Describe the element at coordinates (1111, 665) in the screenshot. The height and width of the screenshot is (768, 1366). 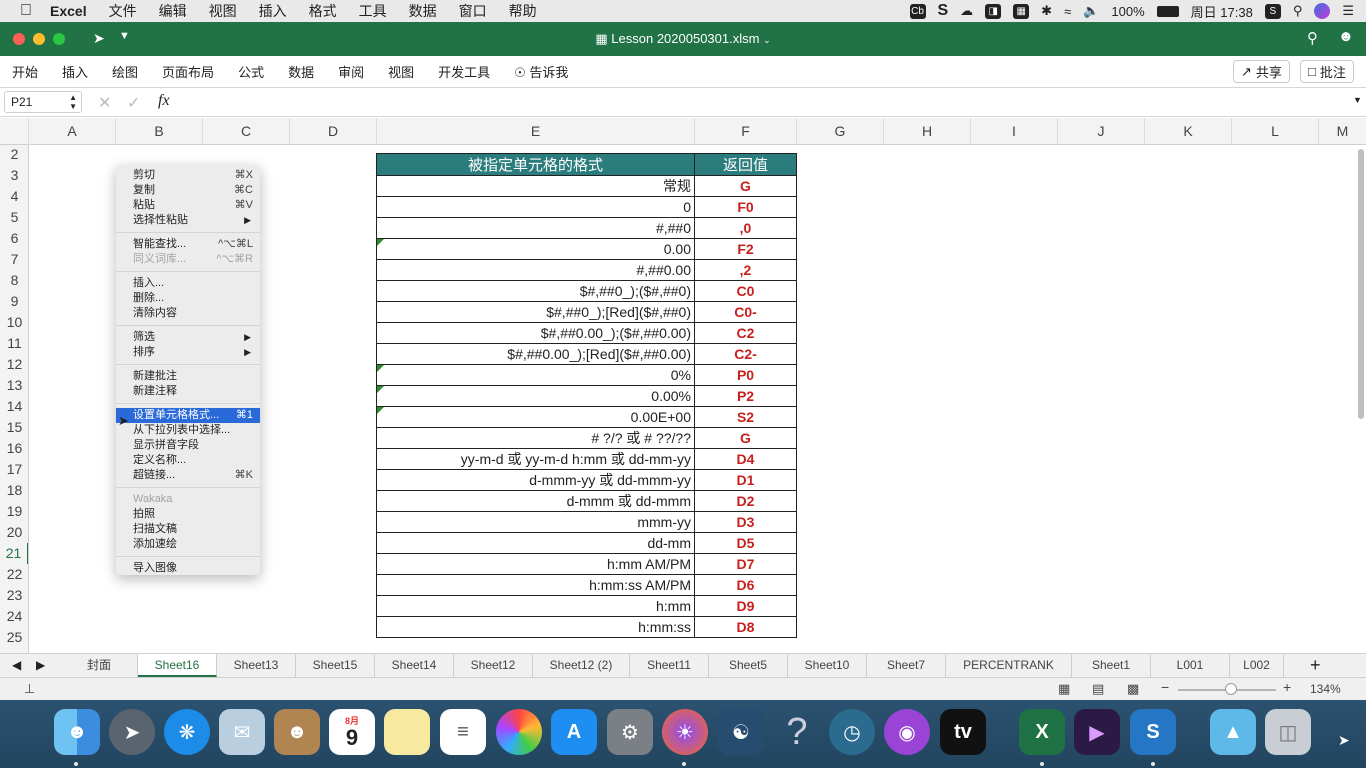
I see `sheet-tab: Sheet1` at that location.